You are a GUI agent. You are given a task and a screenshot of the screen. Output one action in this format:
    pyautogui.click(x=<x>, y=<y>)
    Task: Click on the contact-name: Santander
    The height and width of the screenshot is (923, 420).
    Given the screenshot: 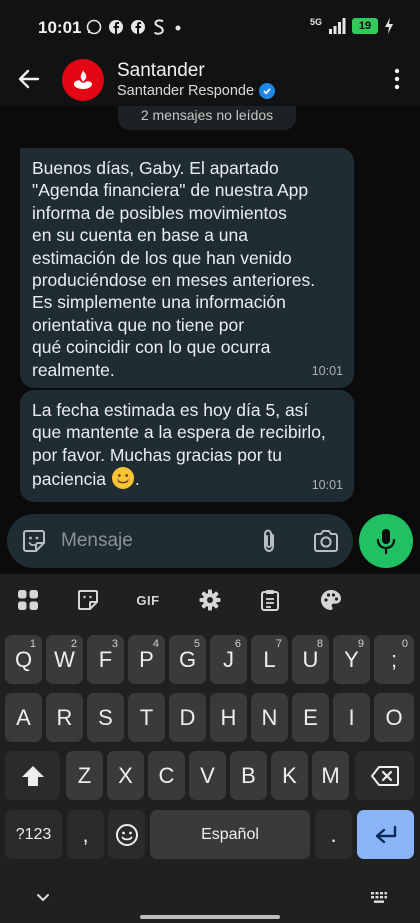 What is the action you would take?
    pyautogui.click(x=161, y=71)
    